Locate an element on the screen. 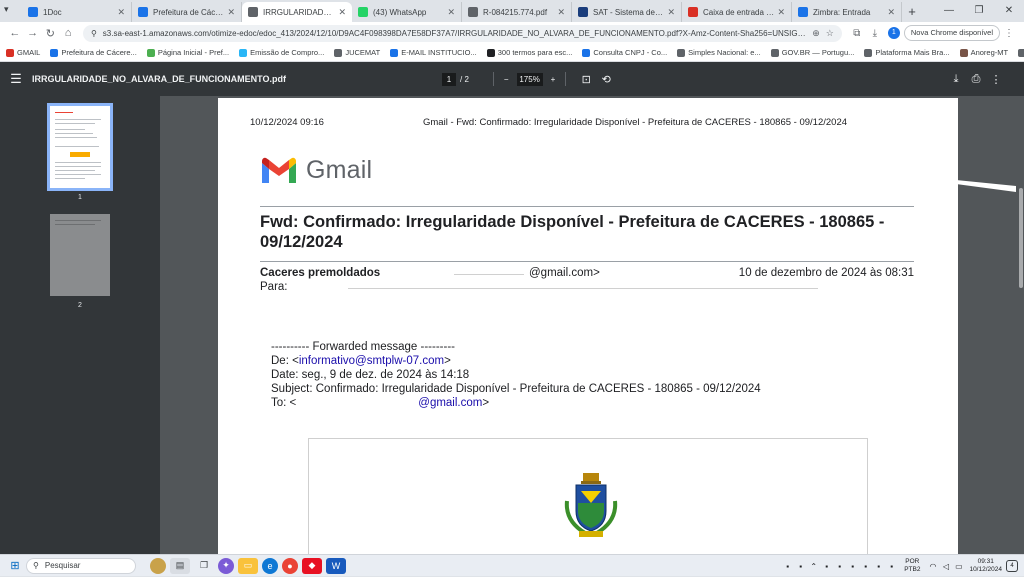 The width and height of the screenshot is (1024, 577). menu-icon: ☰ is located at coordinates (16, 79).